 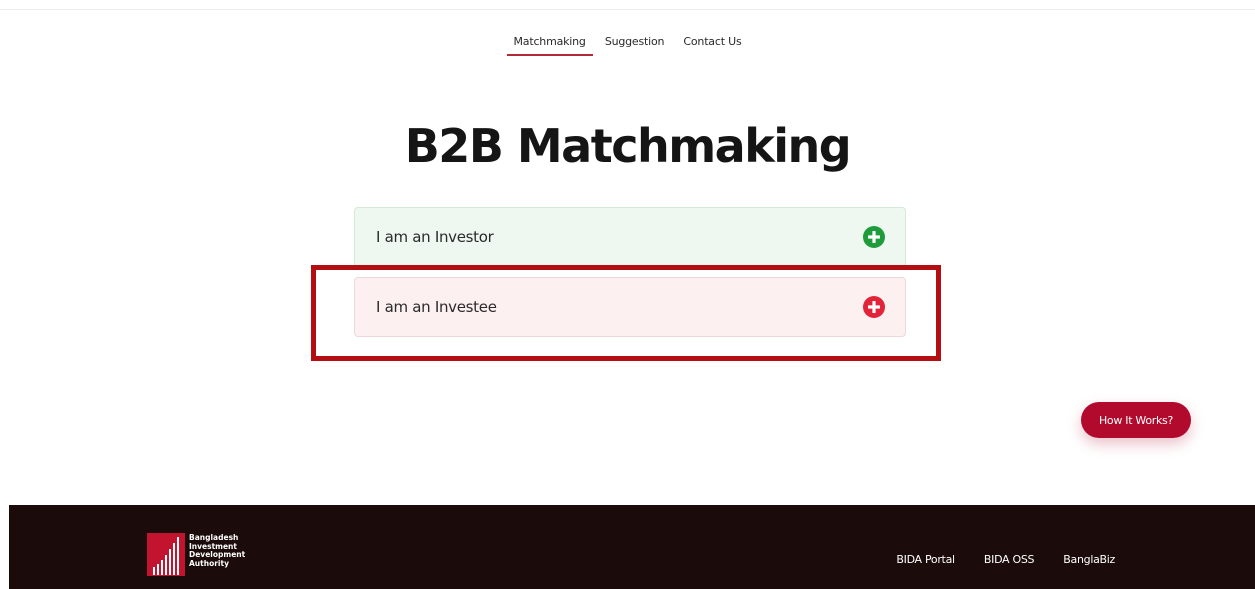 I want to click on top-divider, so click(x=627, y=9).